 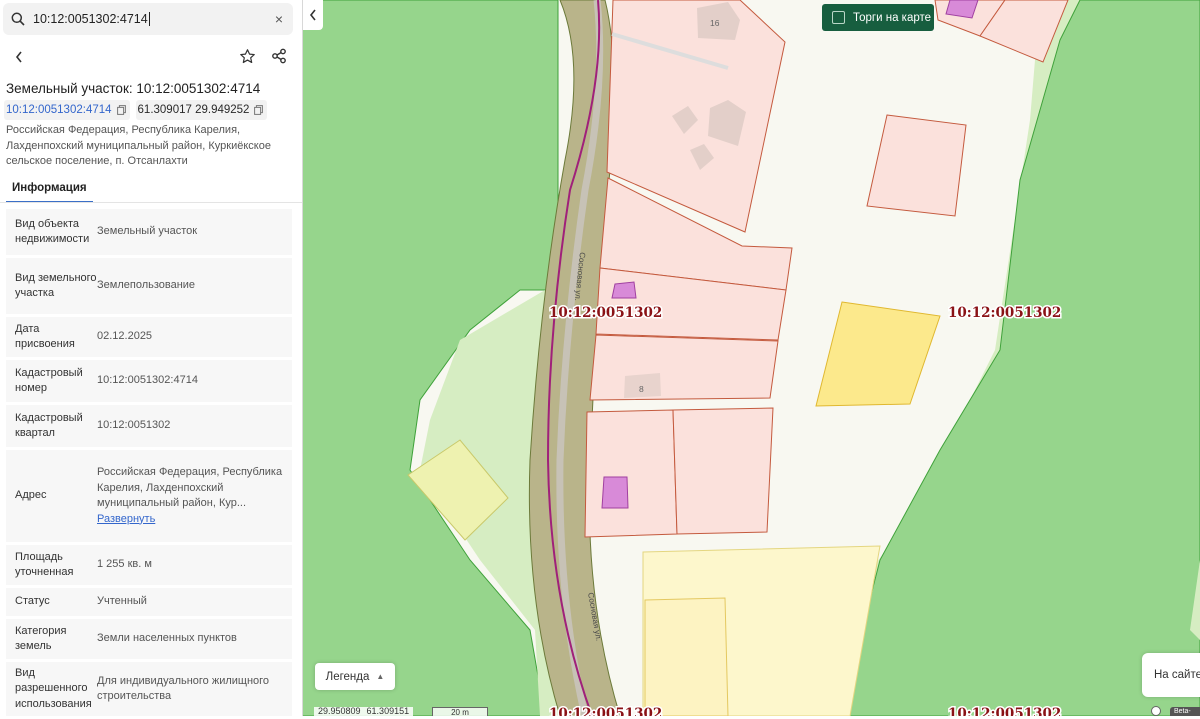 I want to click on row-value: Учтенный, so click(x=122, y=601).